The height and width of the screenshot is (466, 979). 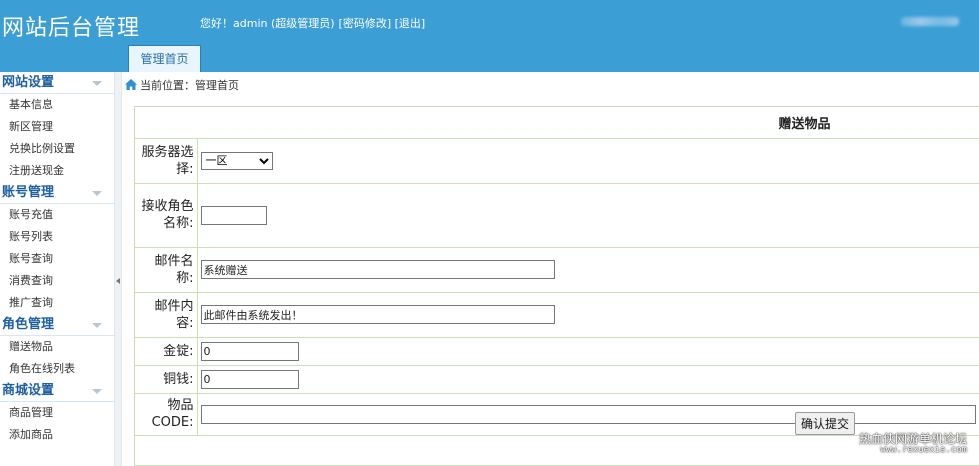 What do you see at coordinates (57, 281) in the screenshot?
I see `sidebar-item-consume-query: 消费查询` at bounding box center [57, 281].